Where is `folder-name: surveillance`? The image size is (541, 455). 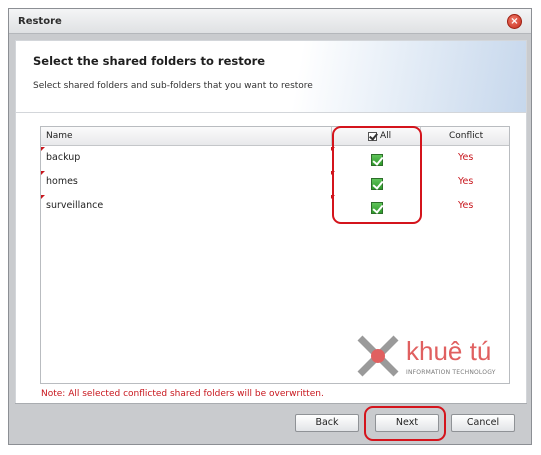
folder-name: surveillance is located at coordinates (75, 205).